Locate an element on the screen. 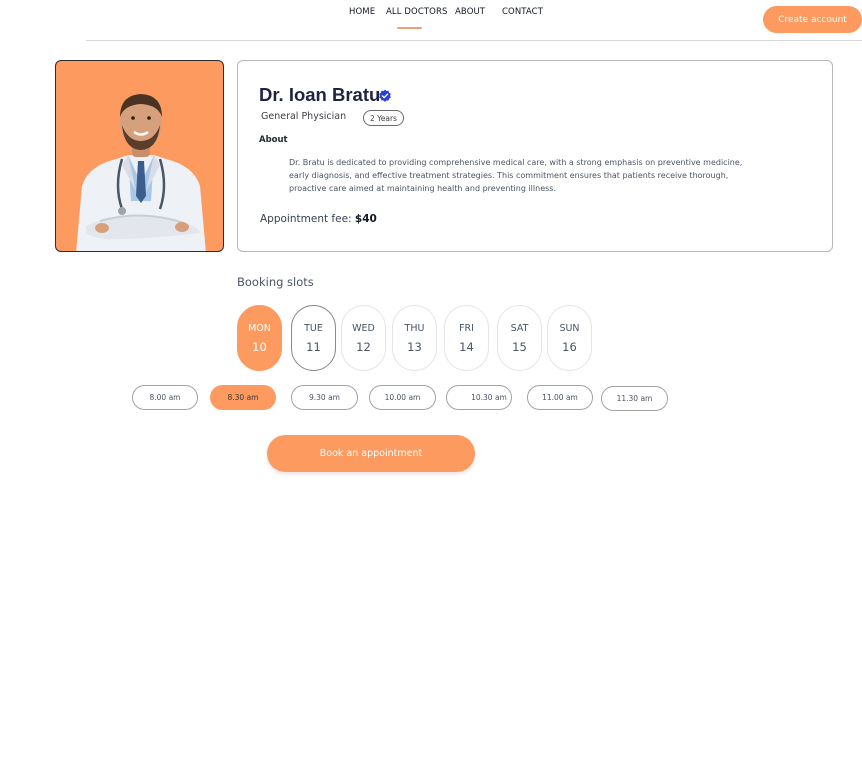 Image resolution: width=862 pixels, height=764 pixels. day-sat: SAT 15 is located at coordinates (519, 338).